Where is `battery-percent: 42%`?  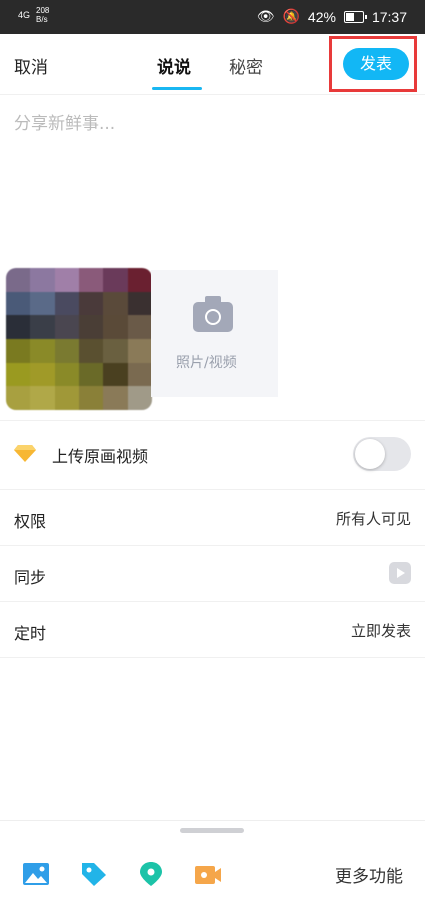
battery-percent: 42% is located at coordinates (321, 16).